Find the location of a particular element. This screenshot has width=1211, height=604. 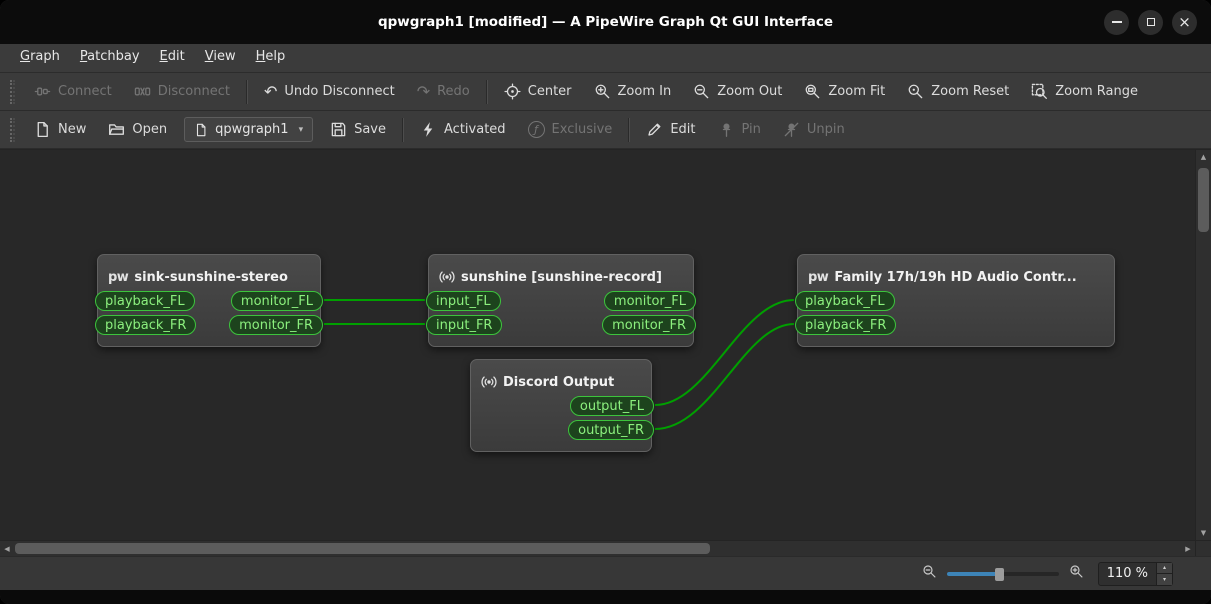

sunshine-port-input-fl: input_FL is located at coordinates (463, 301).